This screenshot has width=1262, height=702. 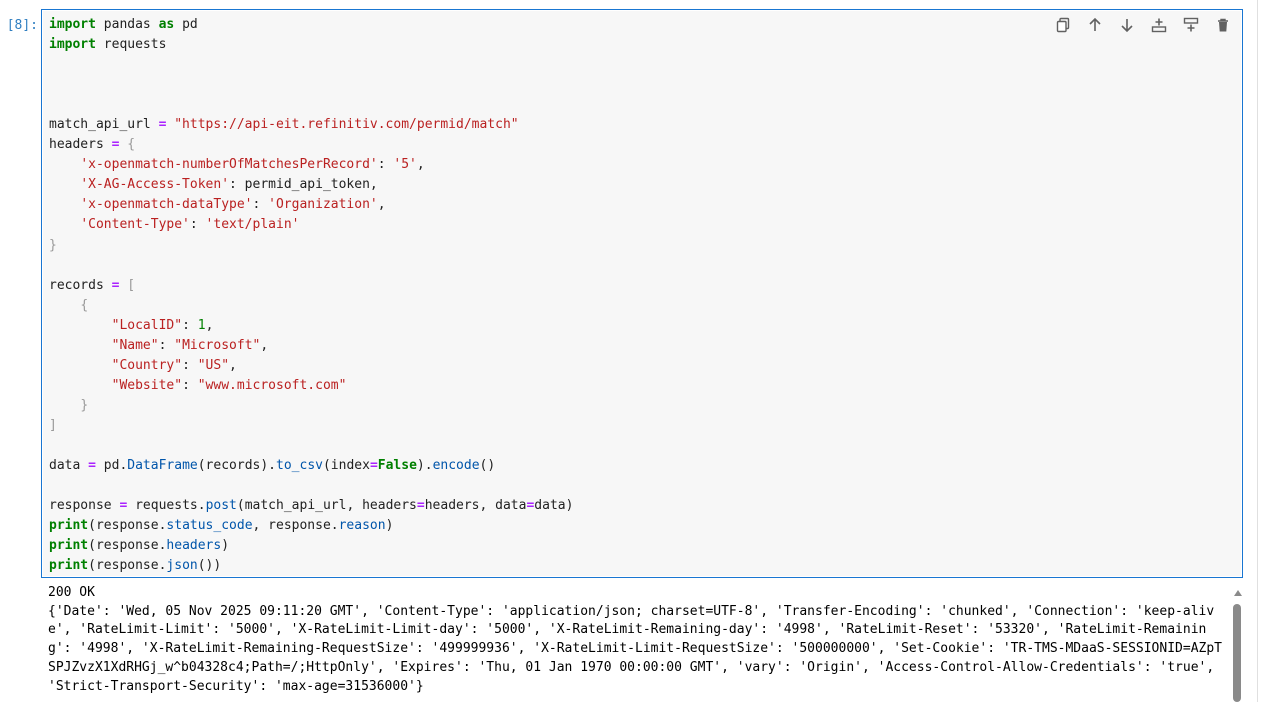 What do you see at coordinates (22, 25) in the screenshot?
I see `cell-execution-count: [8]:` at bounding box center [22, 25].